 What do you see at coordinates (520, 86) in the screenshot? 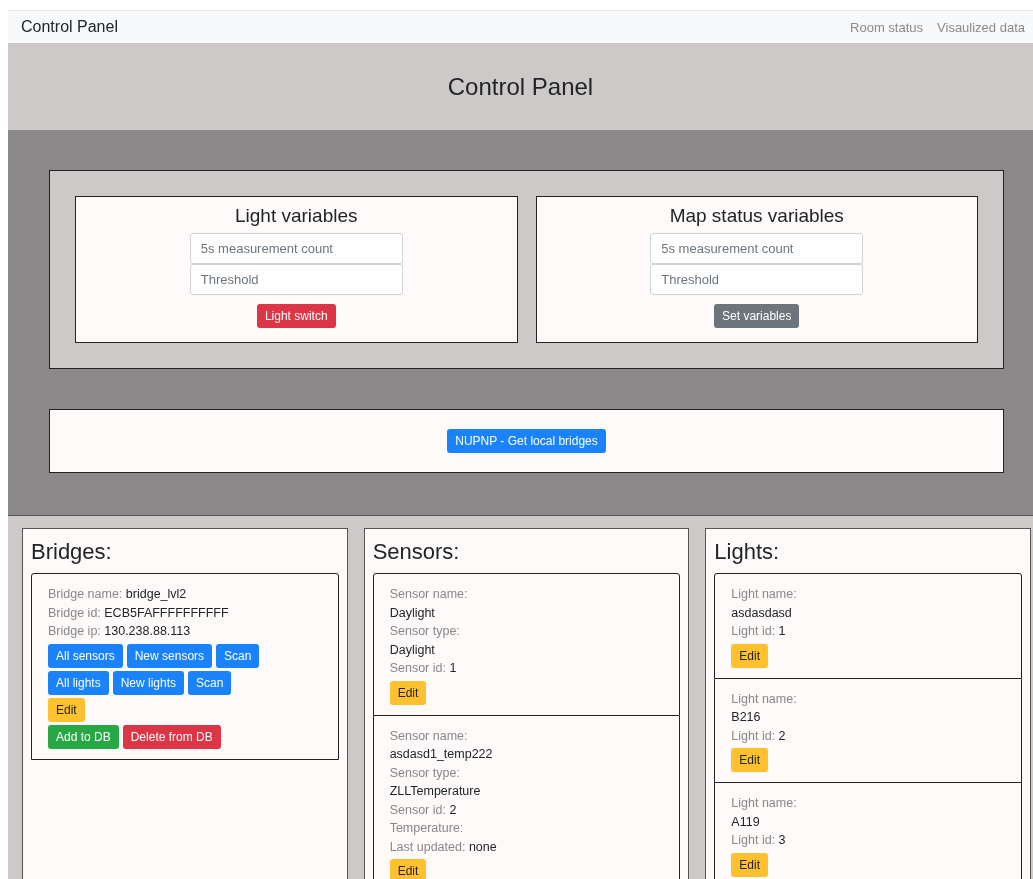
I see `page-title: Control Panel` at bounding box center [520, 86].